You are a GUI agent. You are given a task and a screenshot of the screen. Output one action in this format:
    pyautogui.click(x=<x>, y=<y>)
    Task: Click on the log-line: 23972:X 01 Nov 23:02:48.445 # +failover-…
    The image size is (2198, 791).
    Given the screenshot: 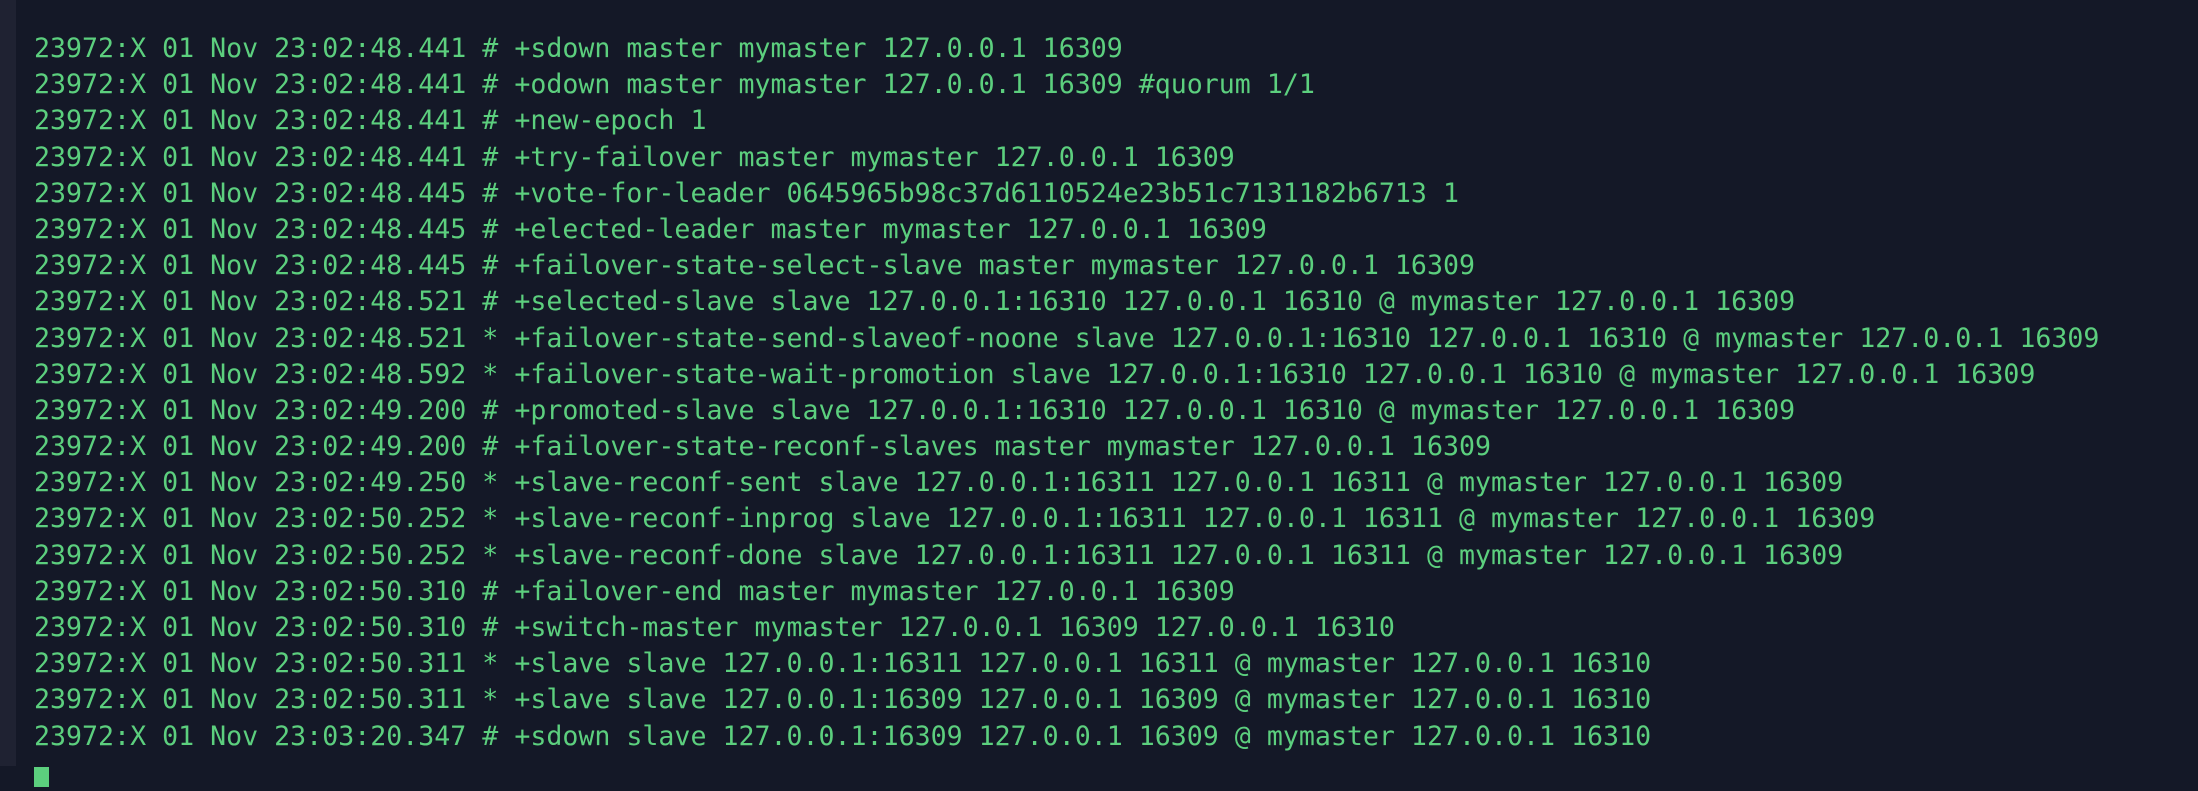 What is the action you would take?
    pyautogui.click(x=754, y=266)
    